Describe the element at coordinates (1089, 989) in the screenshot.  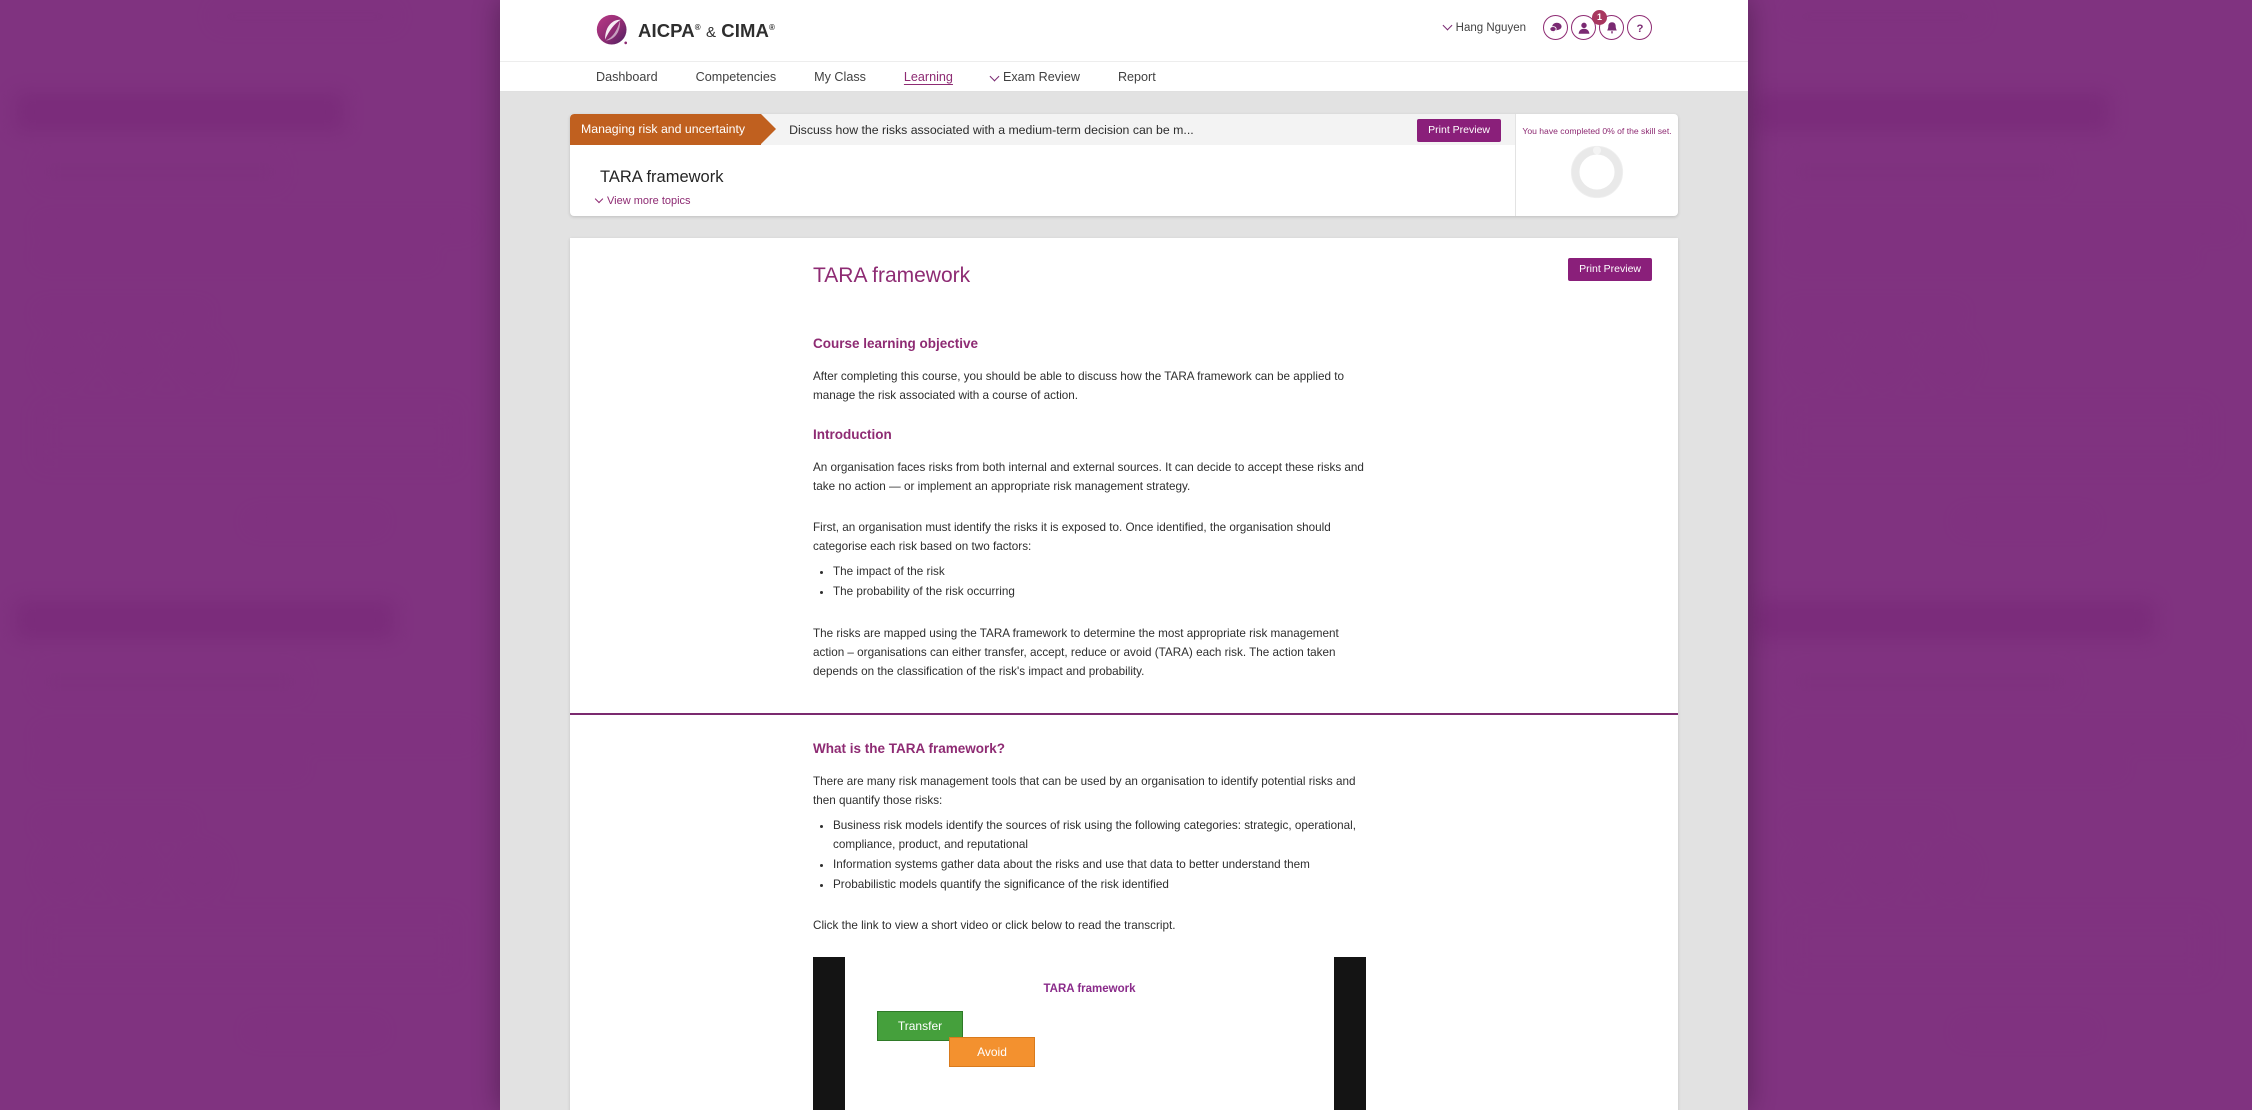
I see `video-slide-title: TARA framework` at that location.